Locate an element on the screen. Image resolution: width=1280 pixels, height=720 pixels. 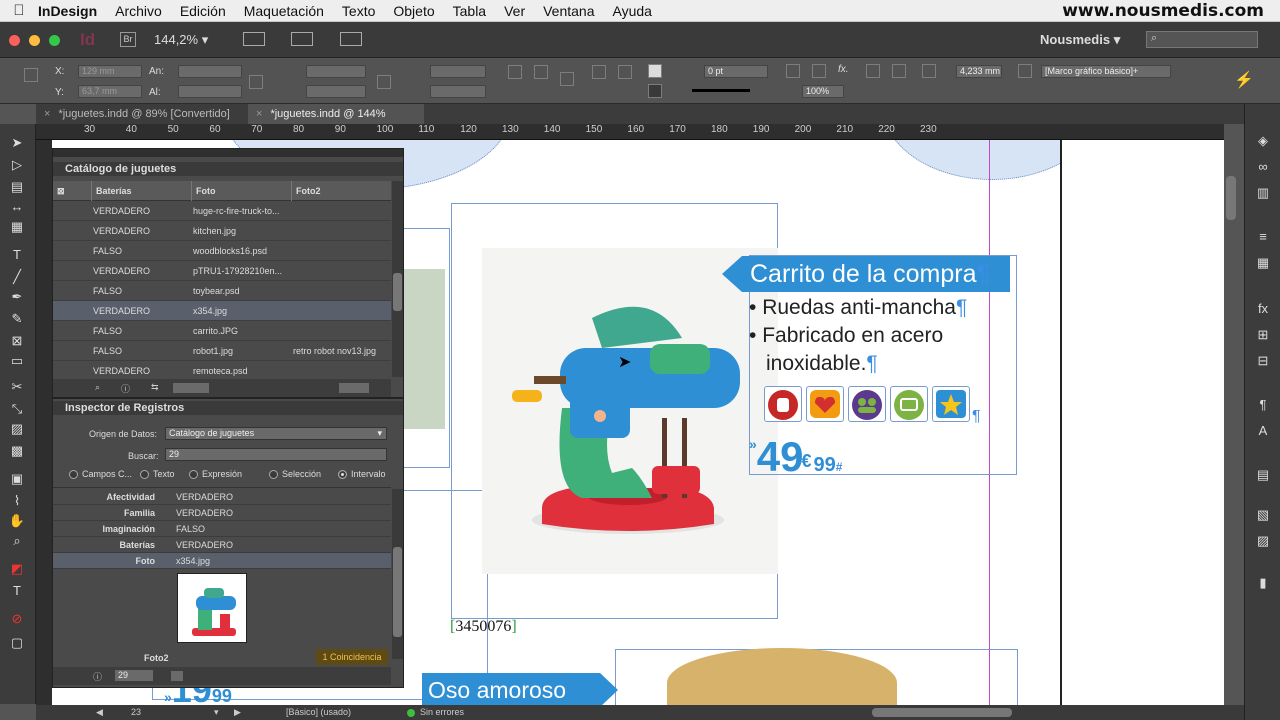
flip-horizontal-icon is located at coordinates (599, 72).